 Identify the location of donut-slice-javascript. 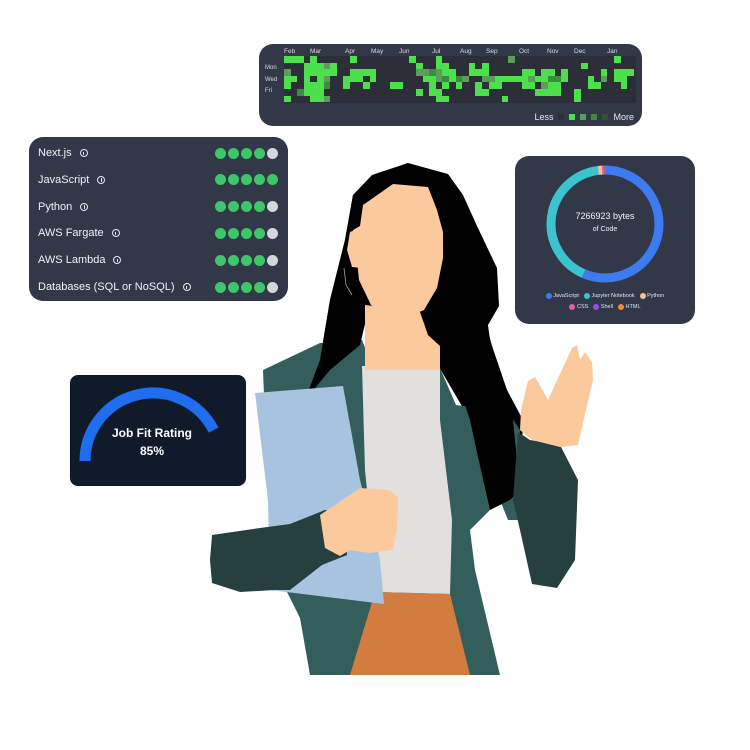
(622, 224).